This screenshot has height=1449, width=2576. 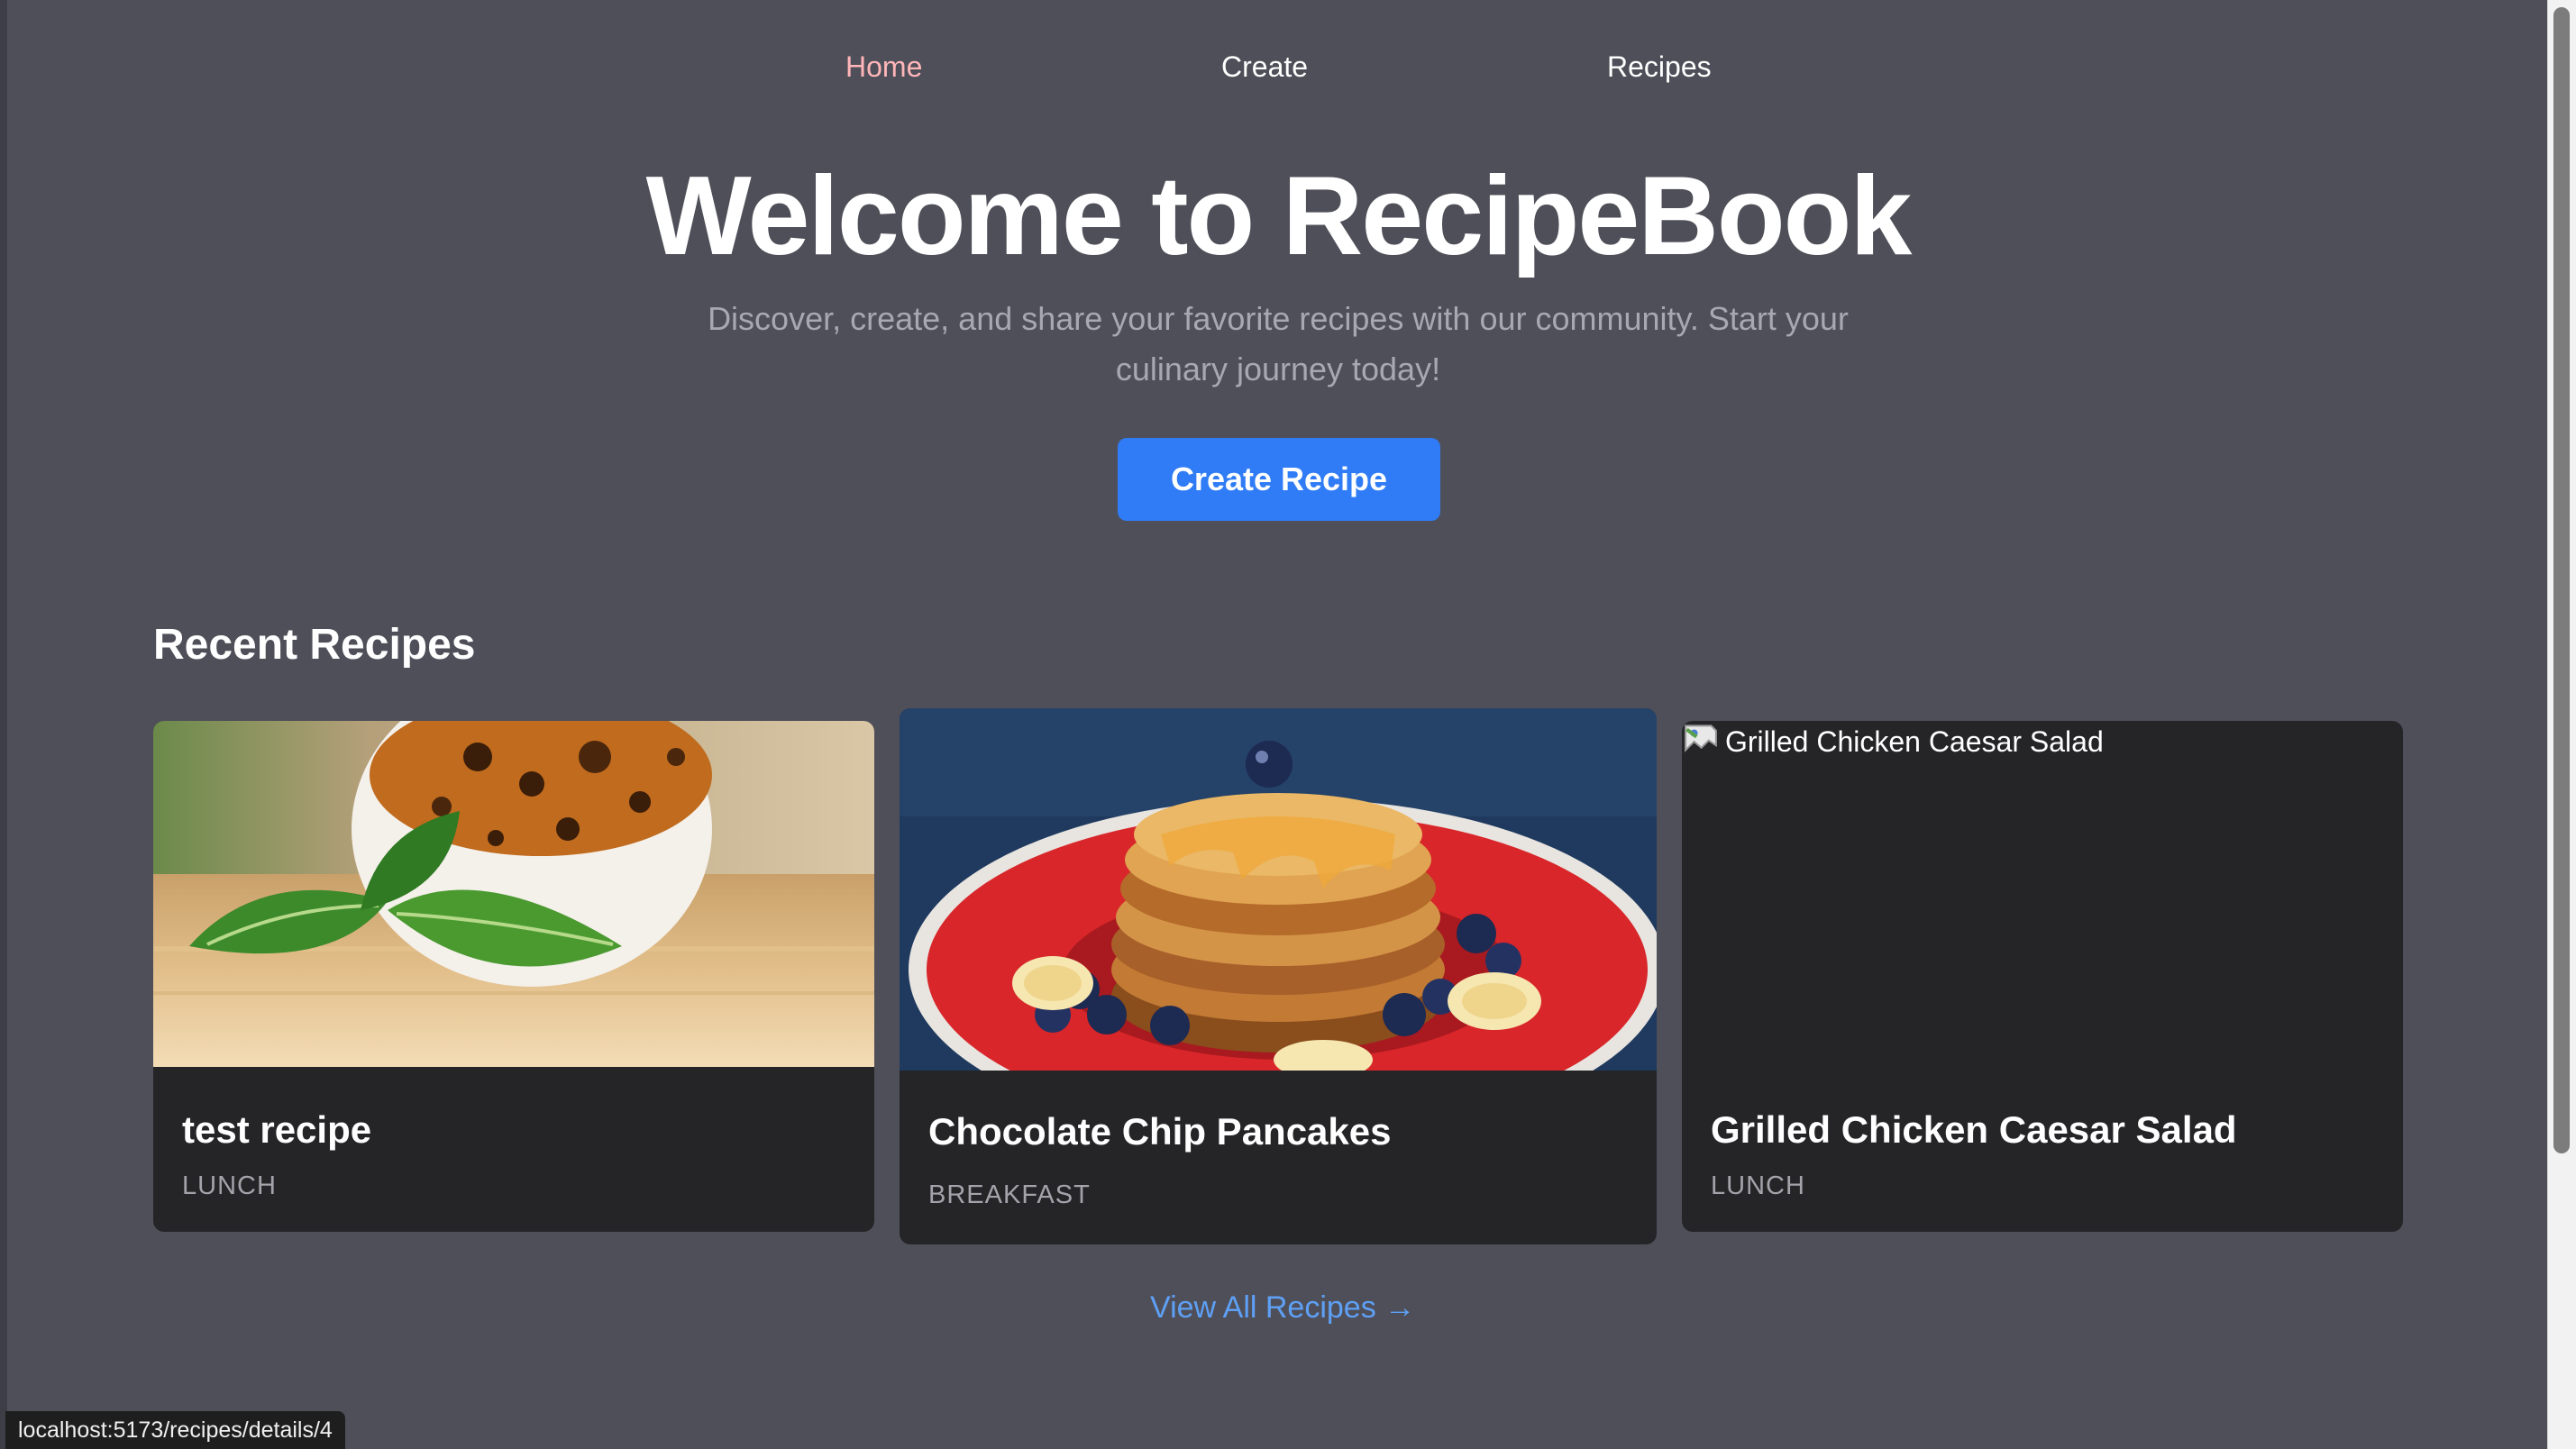 What do you see at coordinates (1278, 889) in the screenshot?
I see `recipe-image-pancakes` at bounding box center [1278, 889].